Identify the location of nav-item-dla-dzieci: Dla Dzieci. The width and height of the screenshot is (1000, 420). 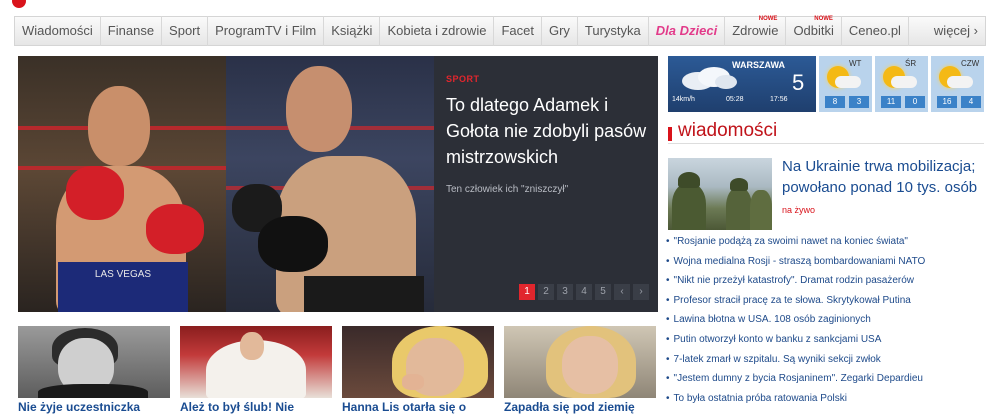
(687, 31).